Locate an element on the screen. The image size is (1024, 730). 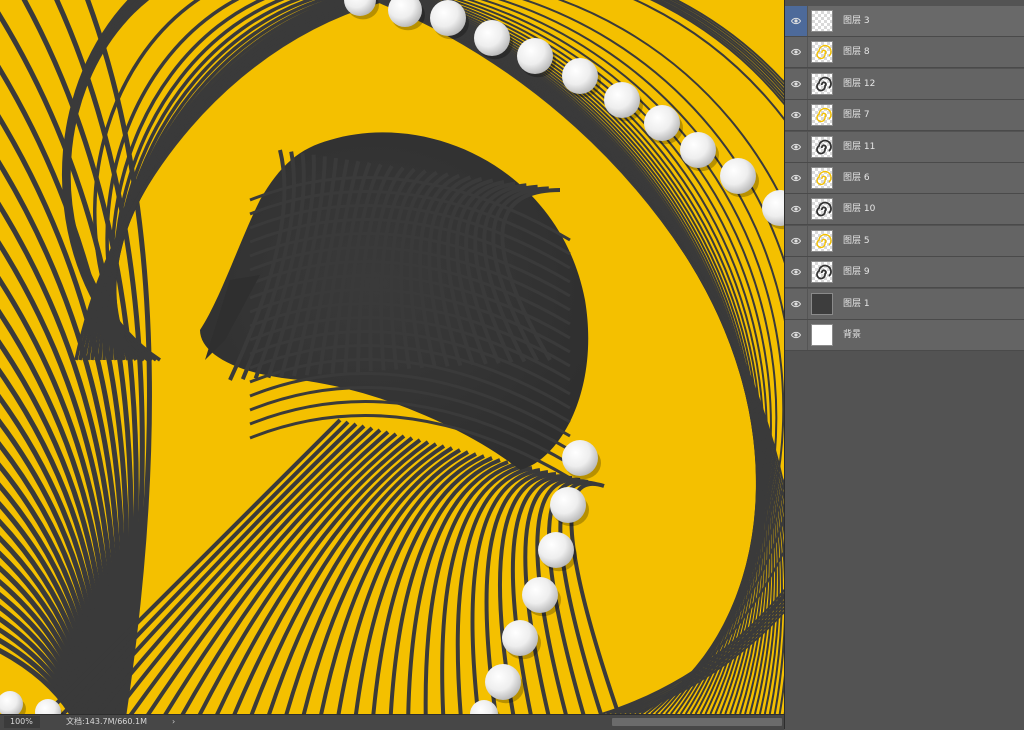
layer-name: 图层 9 is located at coordinates (856, 272).